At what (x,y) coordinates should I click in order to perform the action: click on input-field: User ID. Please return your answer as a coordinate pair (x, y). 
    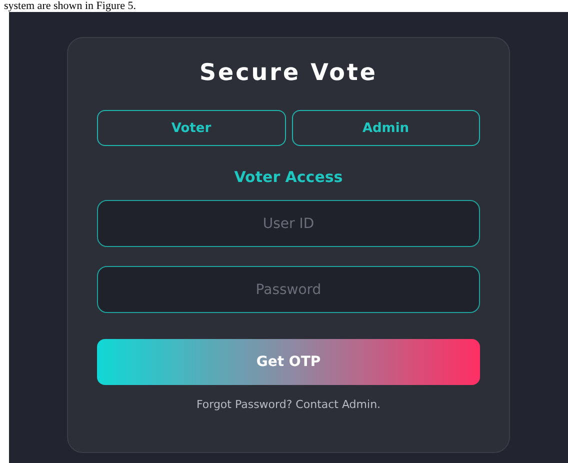
    Looking at the image, I should click on (288, 223).